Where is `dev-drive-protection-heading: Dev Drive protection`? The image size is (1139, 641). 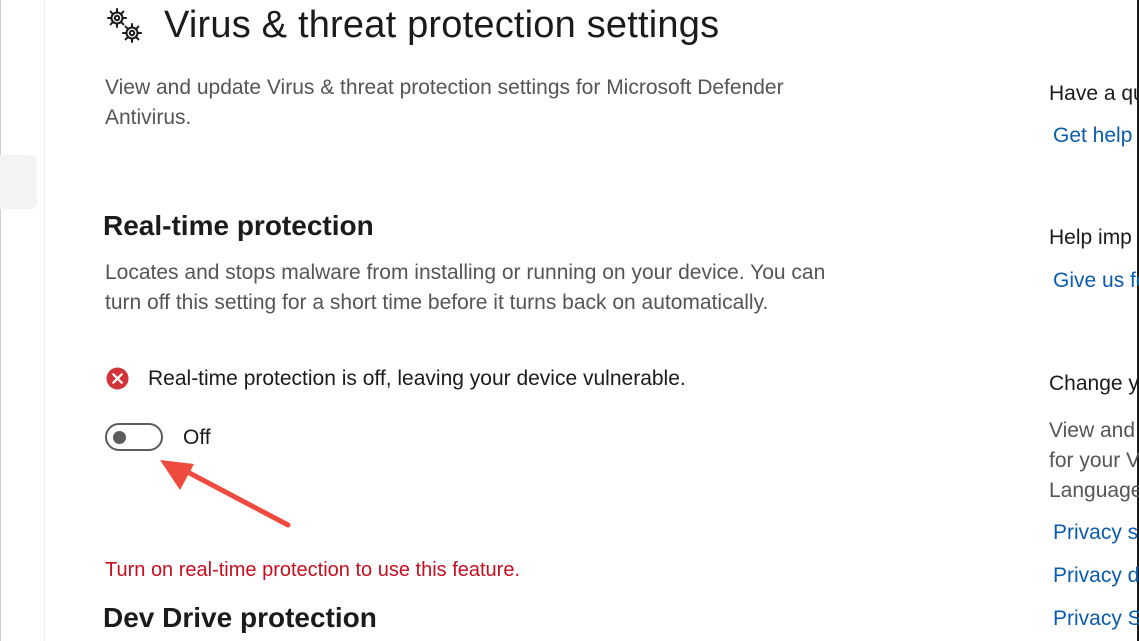 dev-drive-protection-heading: Dev Drive protection is located at coordinates (240, 617).